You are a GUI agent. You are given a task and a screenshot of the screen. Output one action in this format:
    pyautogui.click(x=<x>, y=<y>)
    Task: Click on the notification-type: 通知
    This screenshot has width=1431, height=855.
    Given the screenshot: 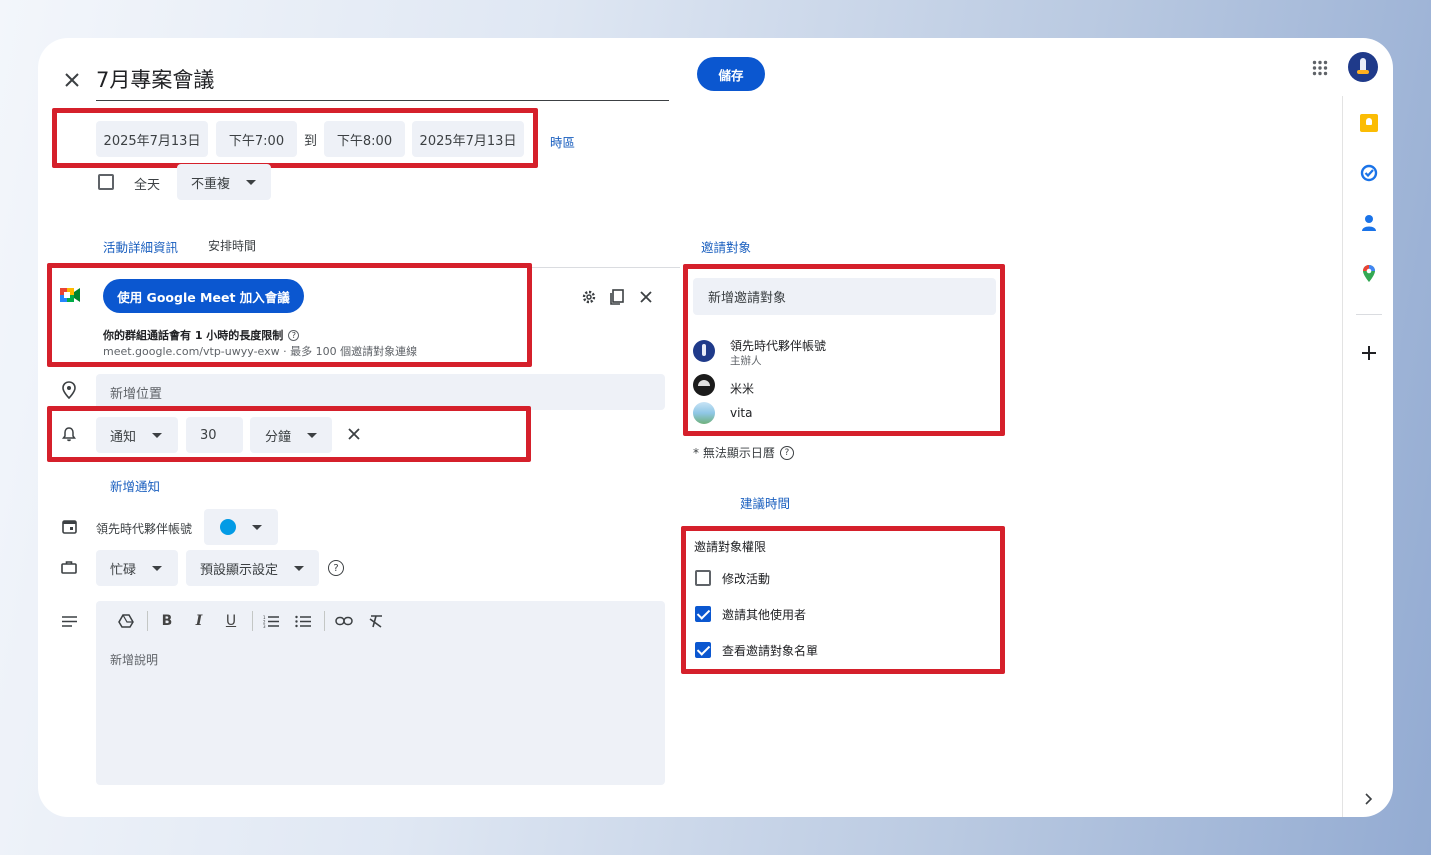 What is the action you would take?
    pyautogui.click(x=123, y=437)
    